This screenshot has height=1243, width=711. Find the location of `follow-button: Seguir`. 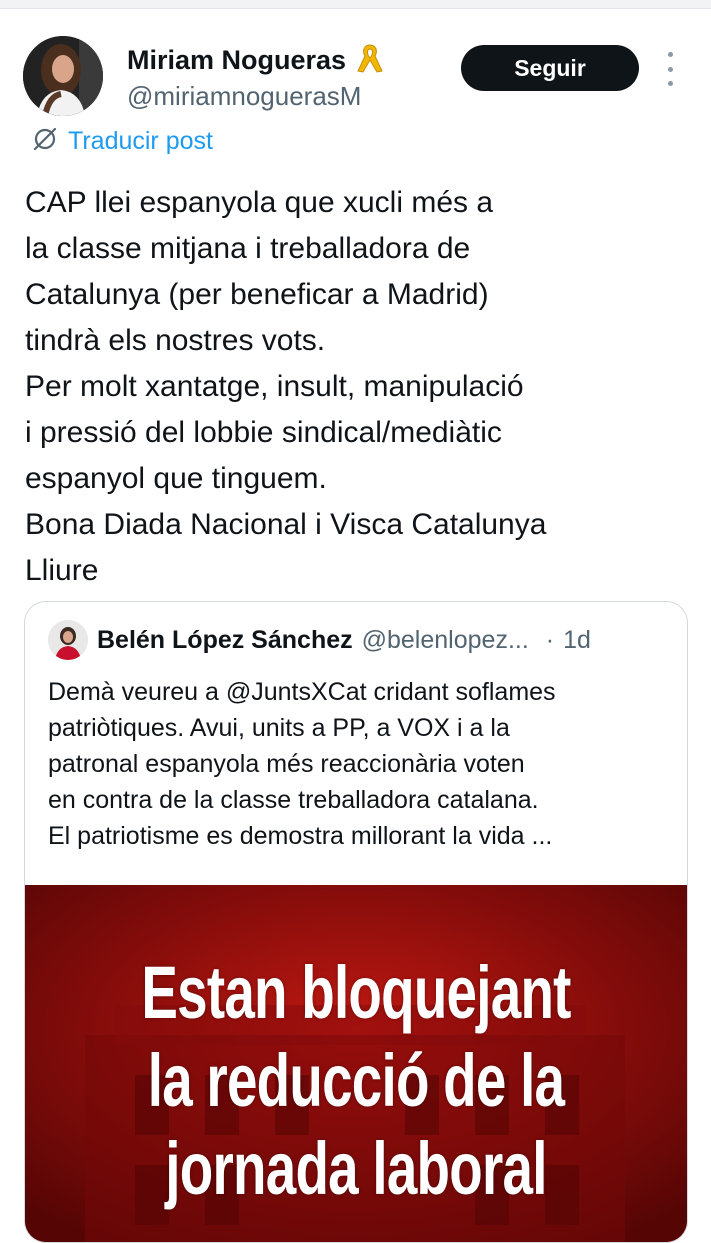

follow-button: Seguir is located at coordinates (550, 68).